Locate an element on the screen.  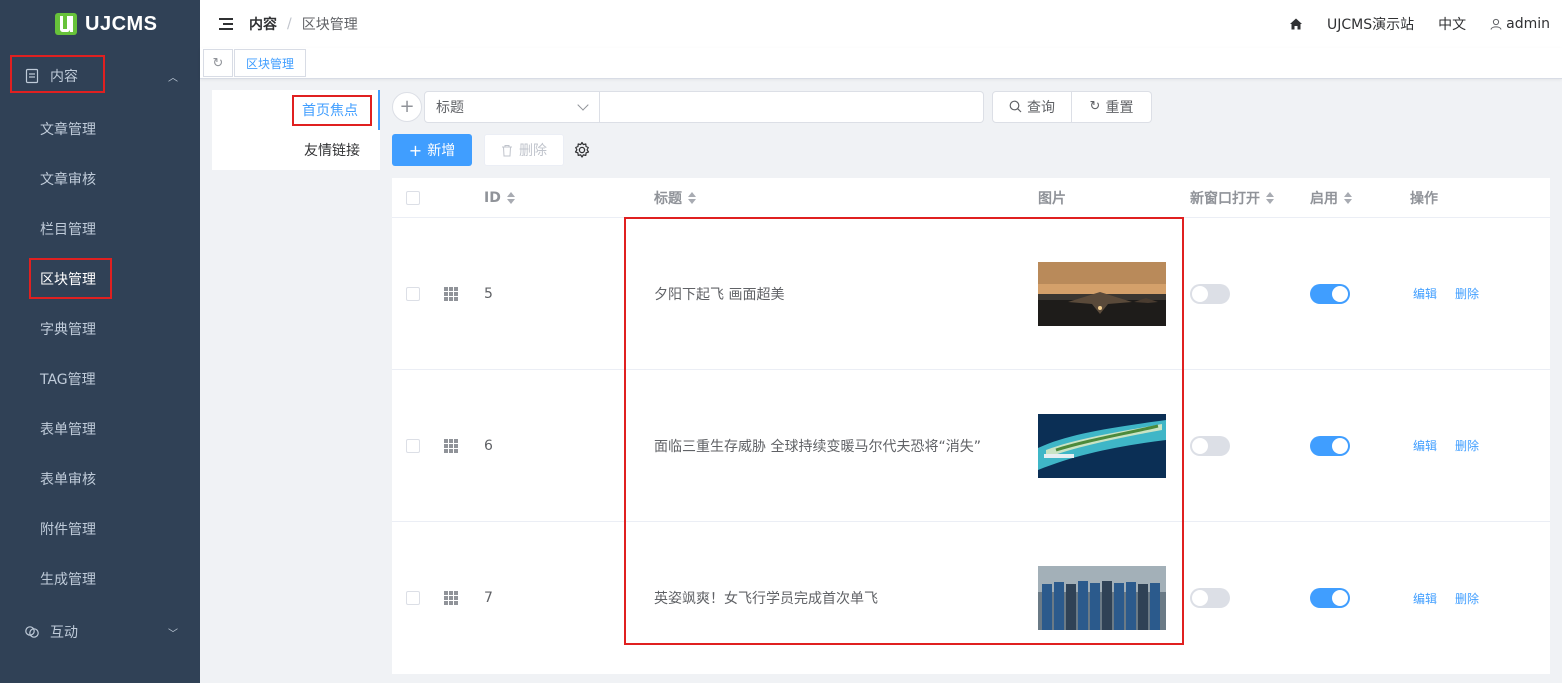
trash-icon is located at coordinates (507, 150).